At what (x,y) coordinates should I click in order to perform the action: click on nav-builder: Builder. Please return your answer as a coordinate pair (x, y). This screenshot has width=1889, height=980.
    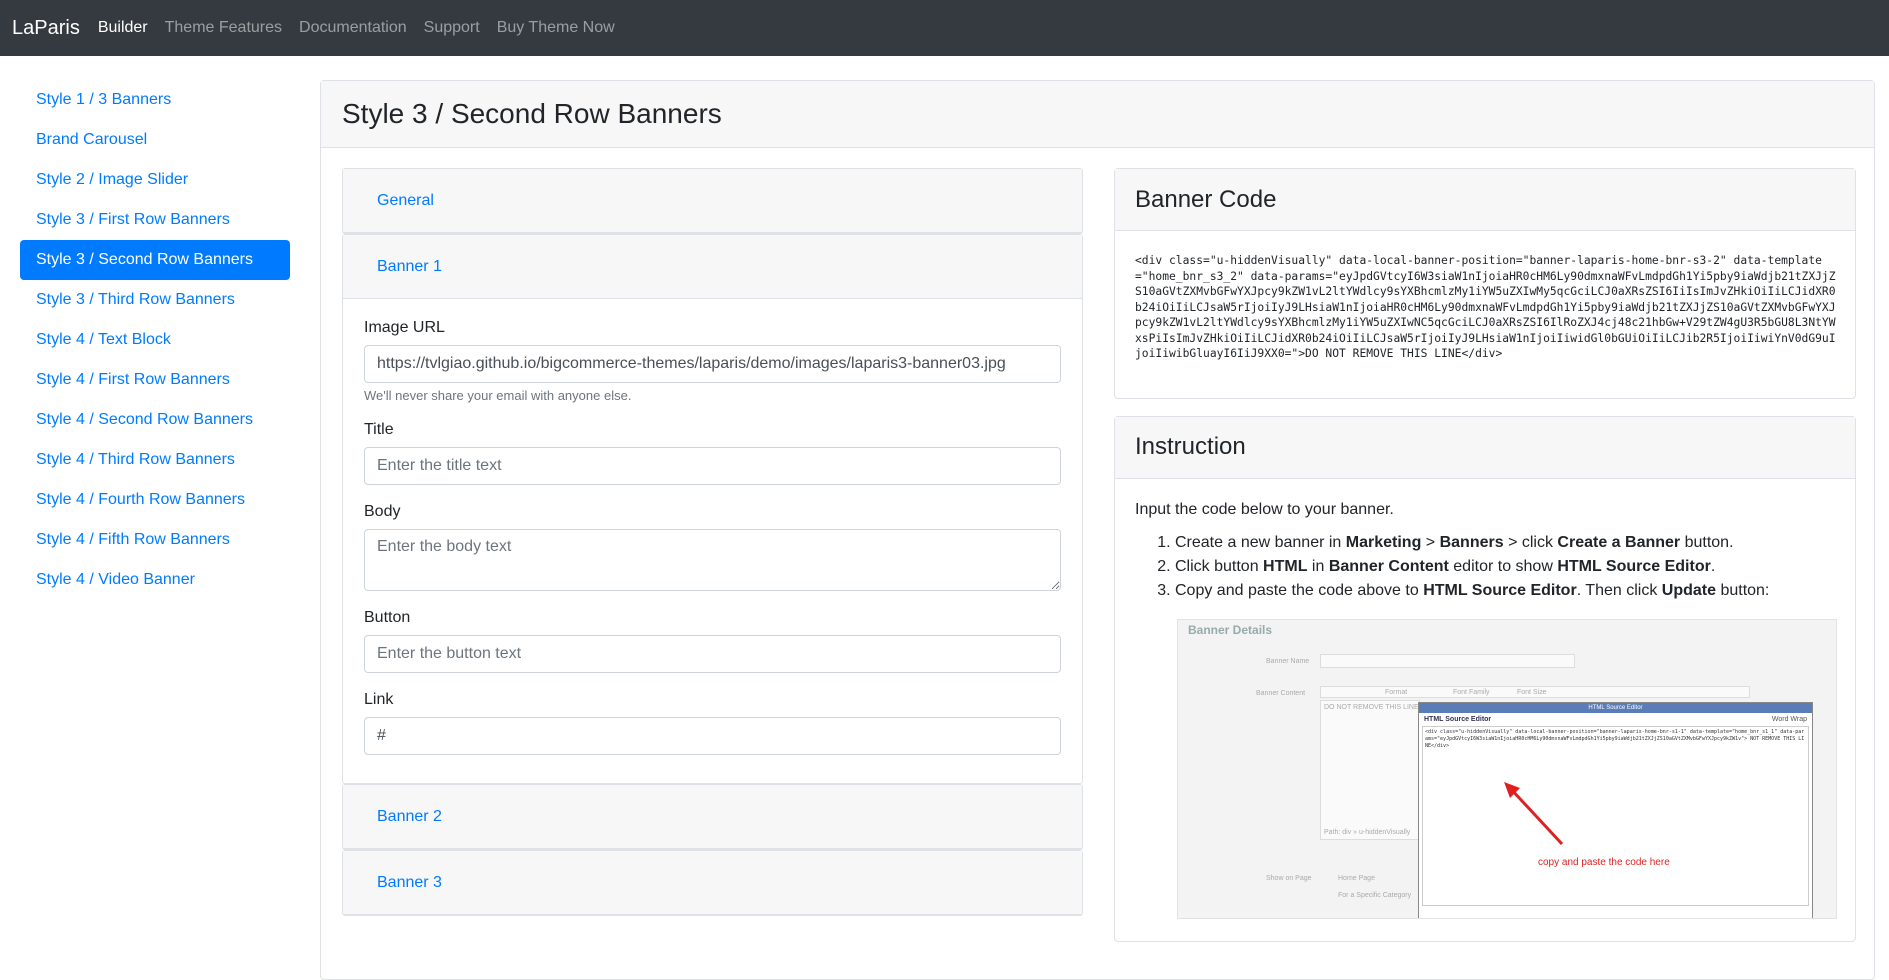
    Looking at the image, I should click on (123, 28).